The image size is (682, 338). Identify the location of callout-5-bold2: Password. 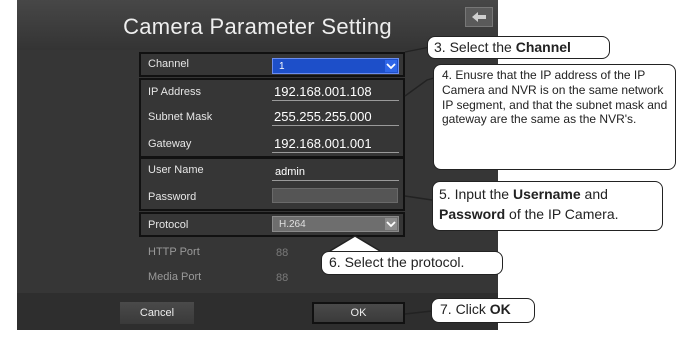
(472, 214).